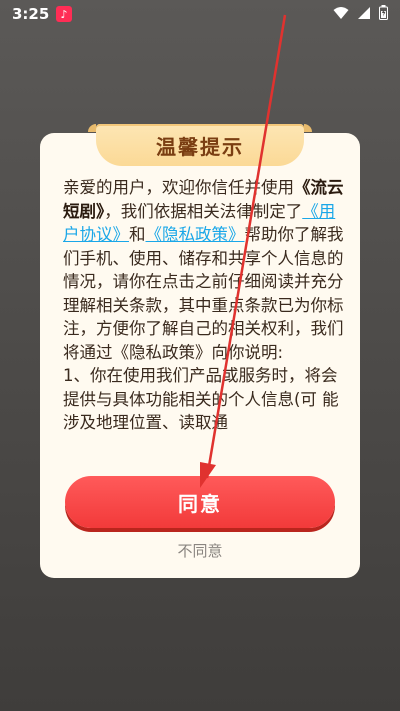 The image size is (400, 711). Describe the element at coordinates (341, 12) in the screenshot. I see `wifi-icon` at that location.